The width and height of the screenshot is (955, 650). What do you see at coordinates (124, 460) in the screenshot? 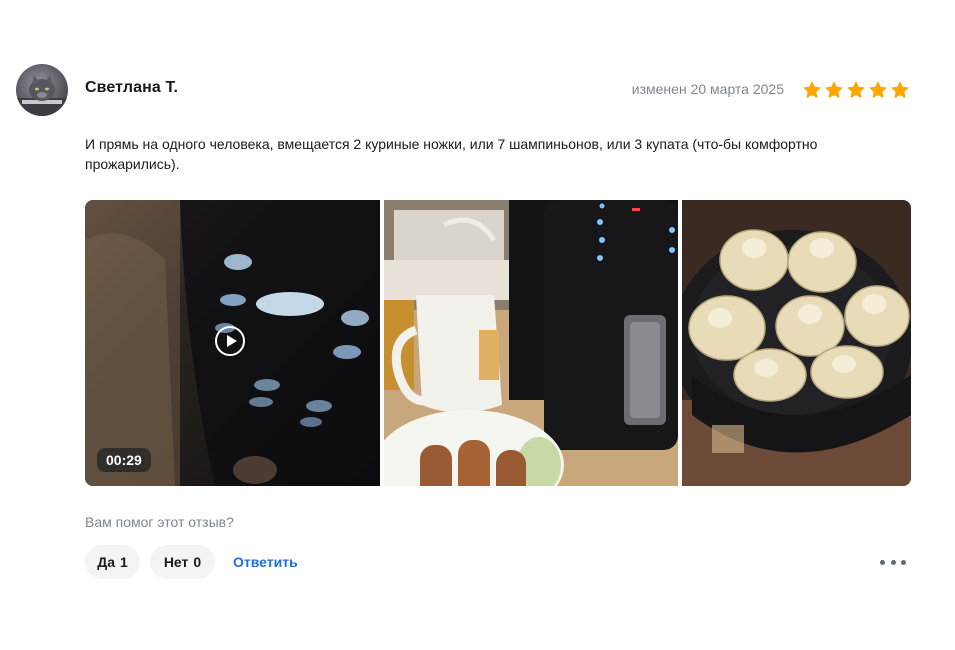
I see `video-duration: 00:29` at bounding box center [124, 460].